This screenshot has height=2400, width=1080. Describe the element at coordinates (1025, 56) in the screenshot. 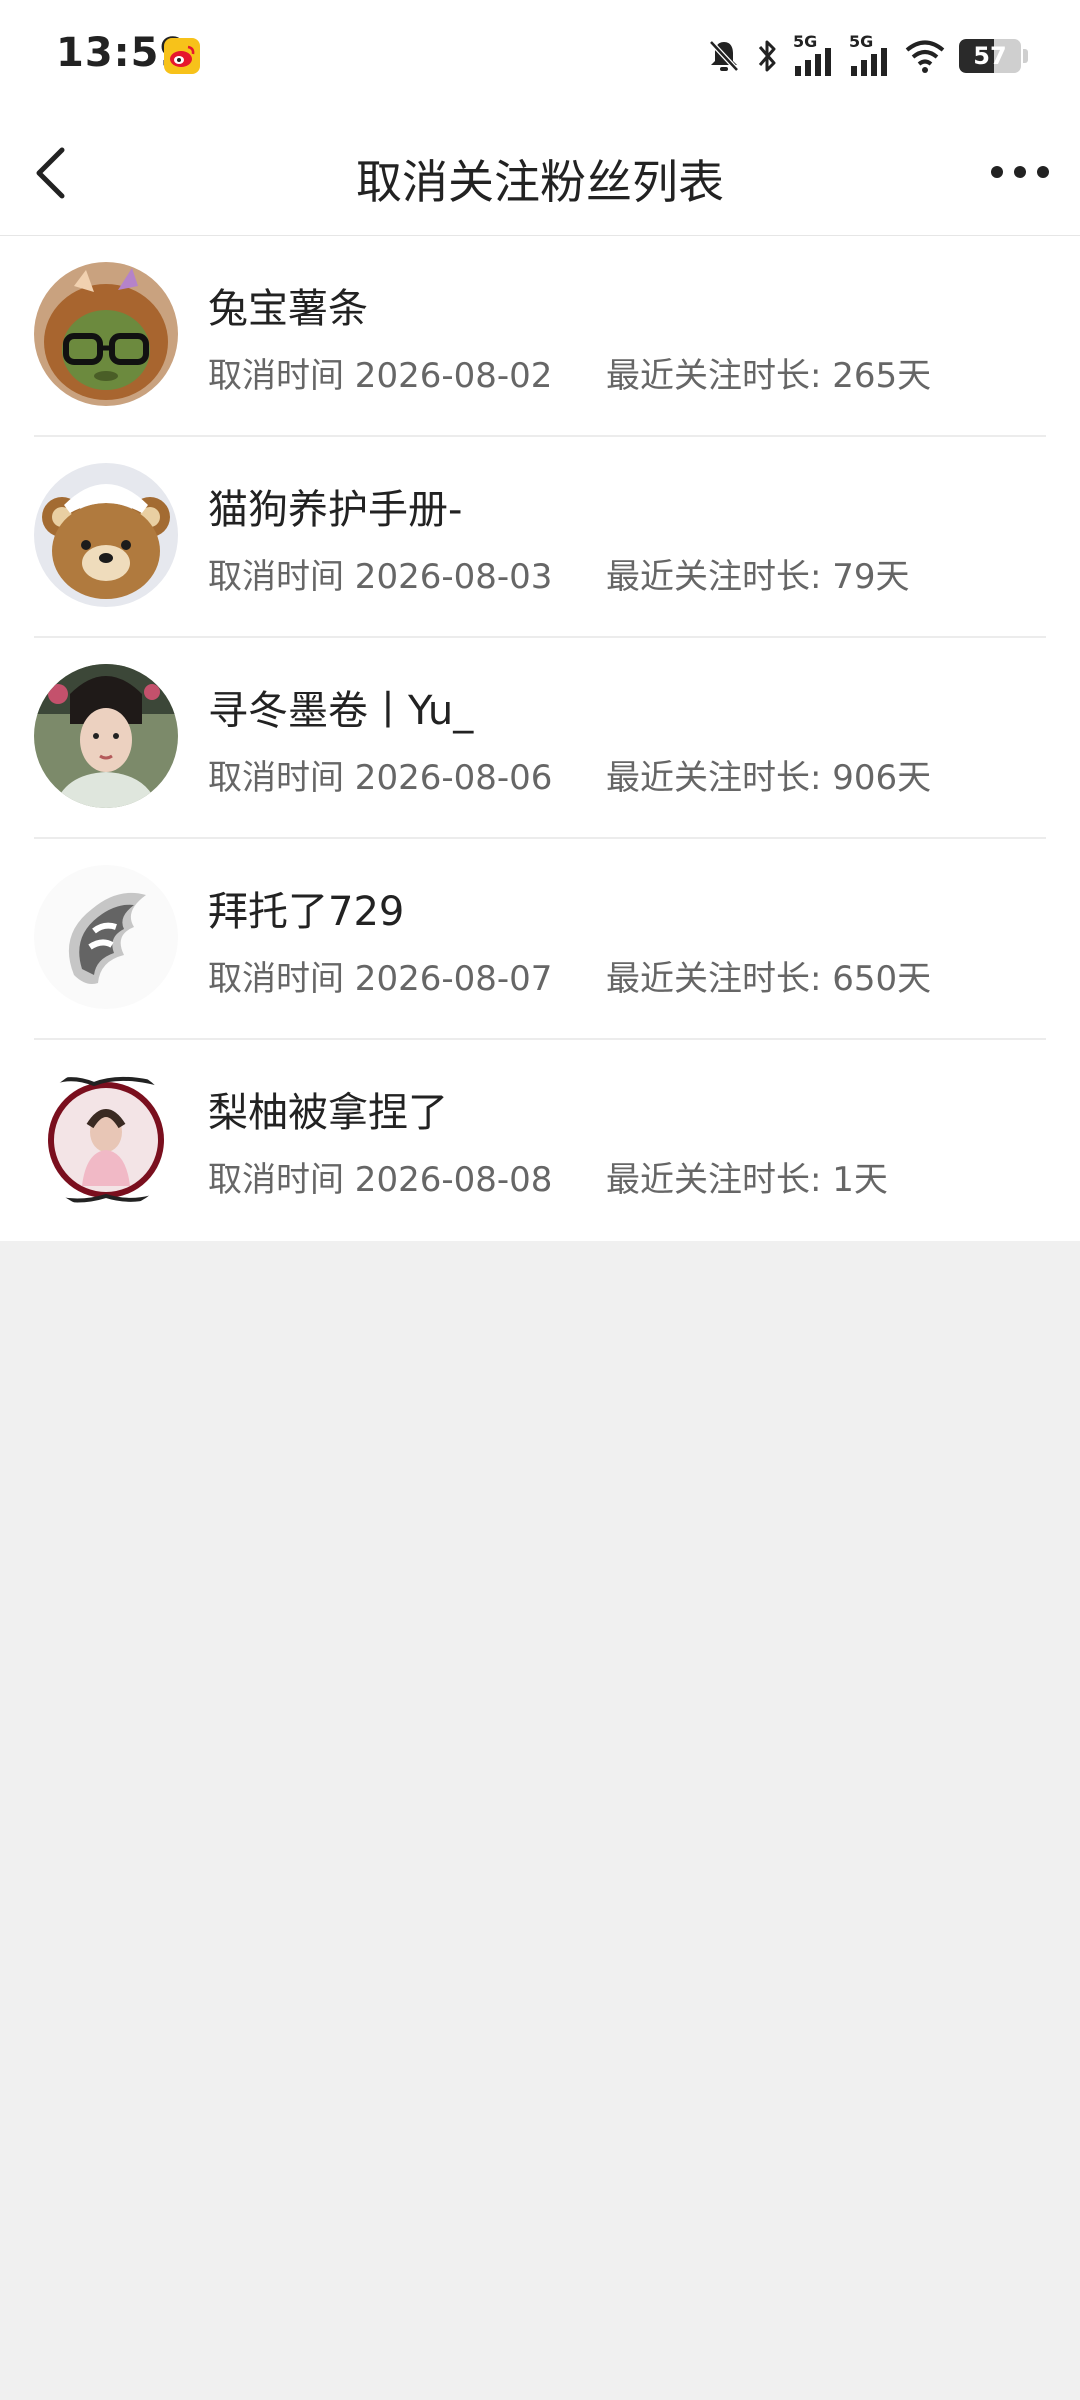

I see `battery-tip` at that location.